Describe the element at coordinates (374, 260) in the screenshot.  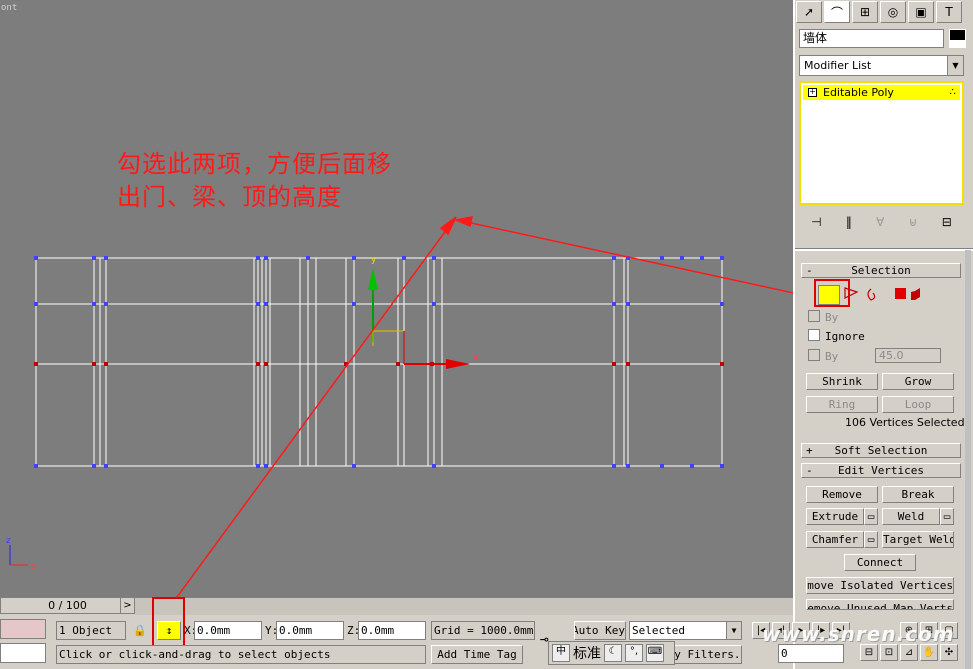
I see `gizmo-y-label: y` at that location.